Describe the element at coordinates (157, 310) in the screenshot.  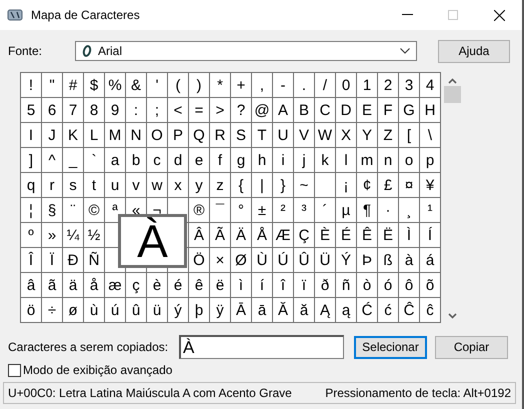
I see `character-cell: ü` at that location.